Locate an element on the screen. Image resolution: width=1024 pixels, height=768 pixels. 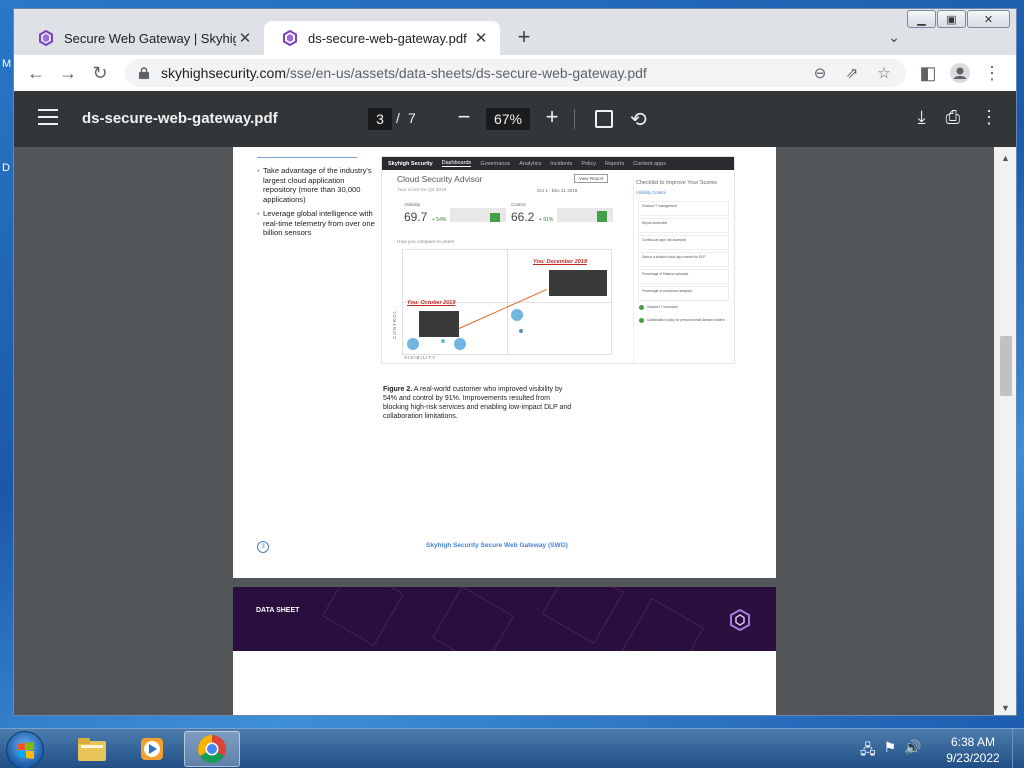
download-icon: ⤓ is located at coordinates (922, 117).